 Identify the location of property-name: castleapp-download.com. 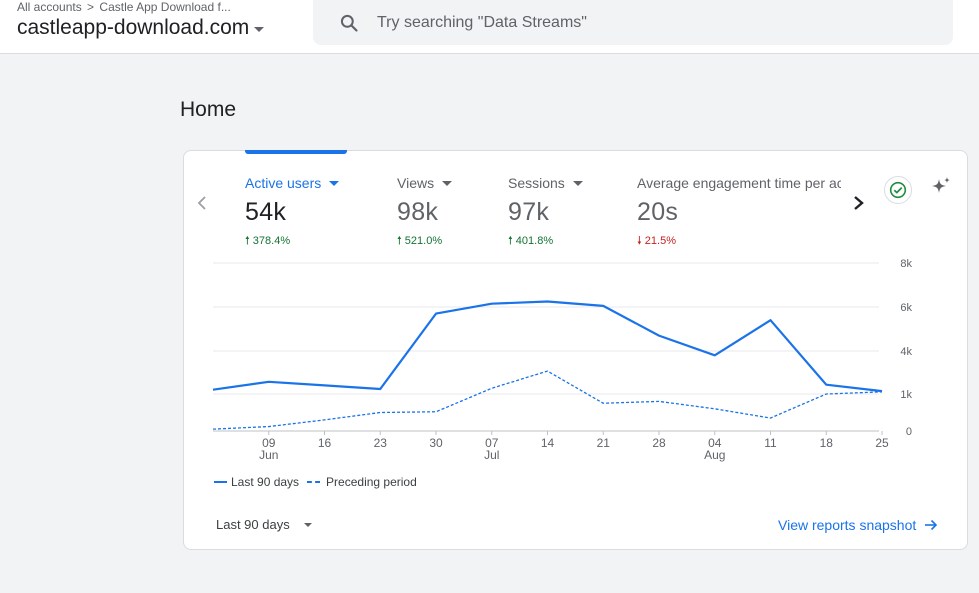
(133, 27).